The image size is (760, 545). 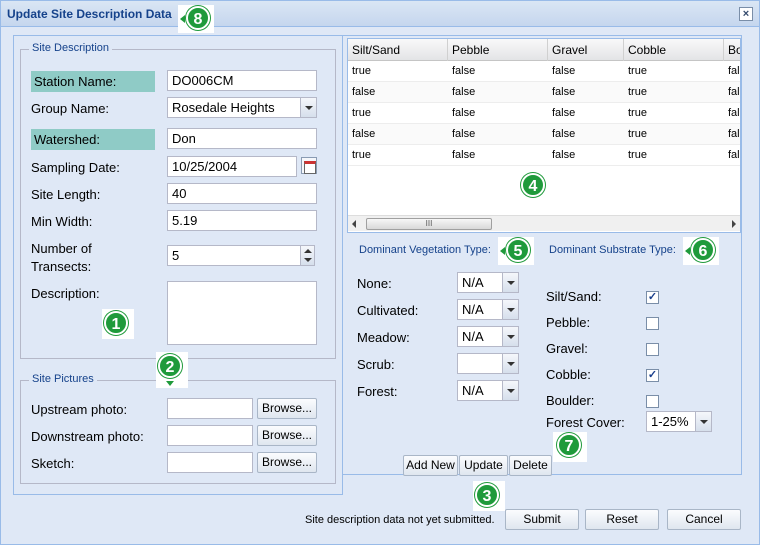 I want to click on substrate-label: Gravel:, so click(x=567, y=348).